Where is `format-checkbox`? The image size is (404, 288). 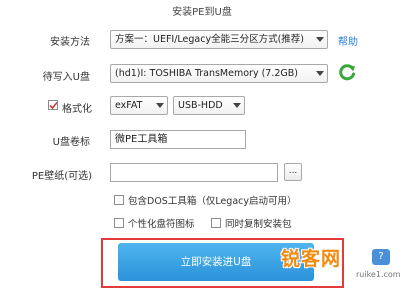
format-checkbox is located at coordinates (53, 105).